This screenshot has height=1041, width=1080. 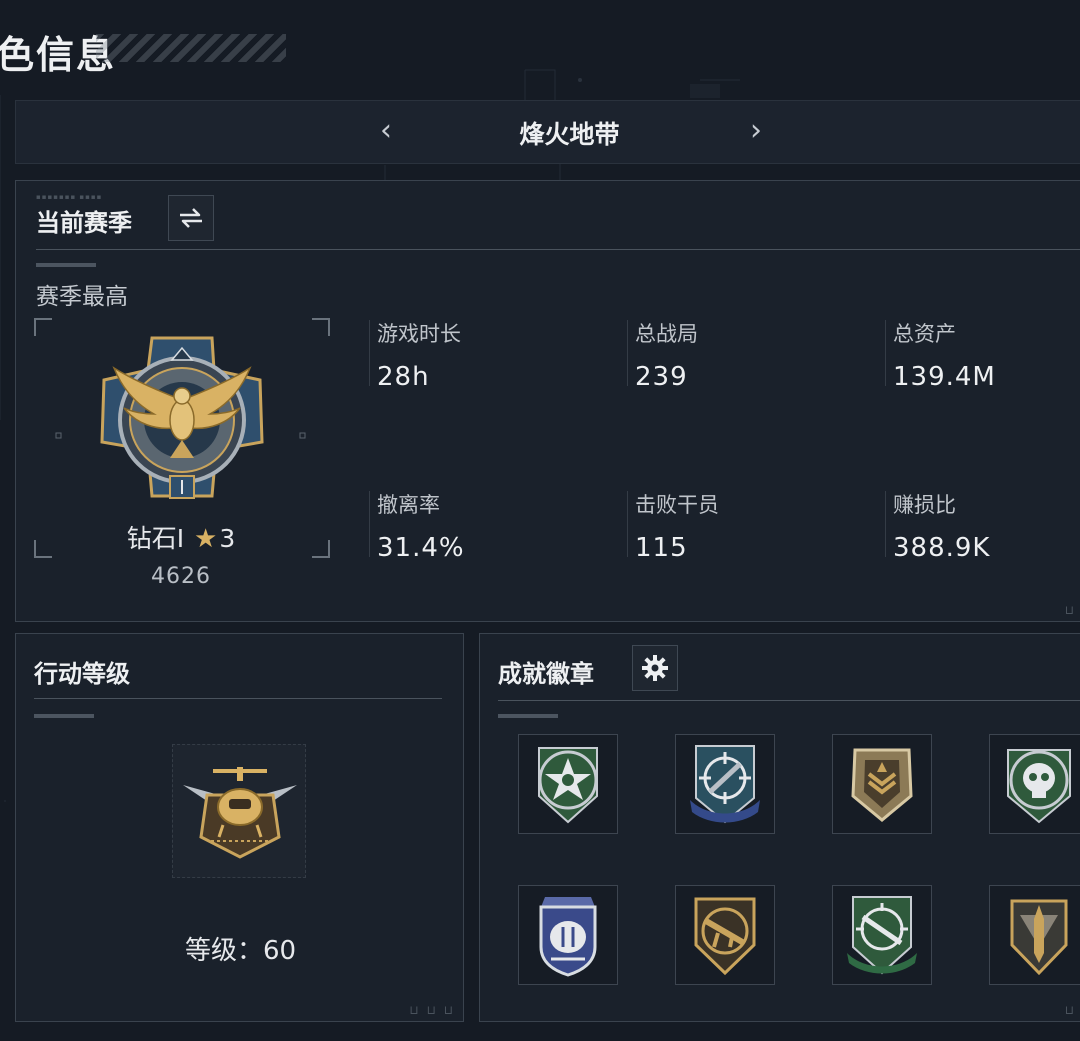 What do you see at coordinates (661, 377) in the screenshot?
I see `stat-value: 239` at bounding box center [661, 377].